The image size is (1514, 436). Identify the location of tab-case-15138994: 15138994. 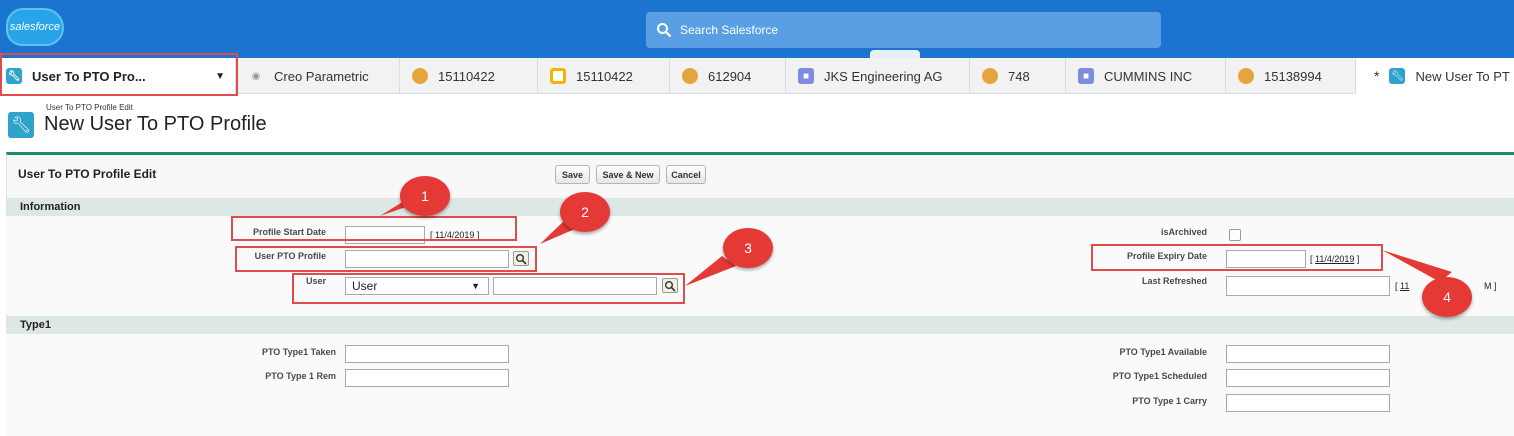
(1291, 76).